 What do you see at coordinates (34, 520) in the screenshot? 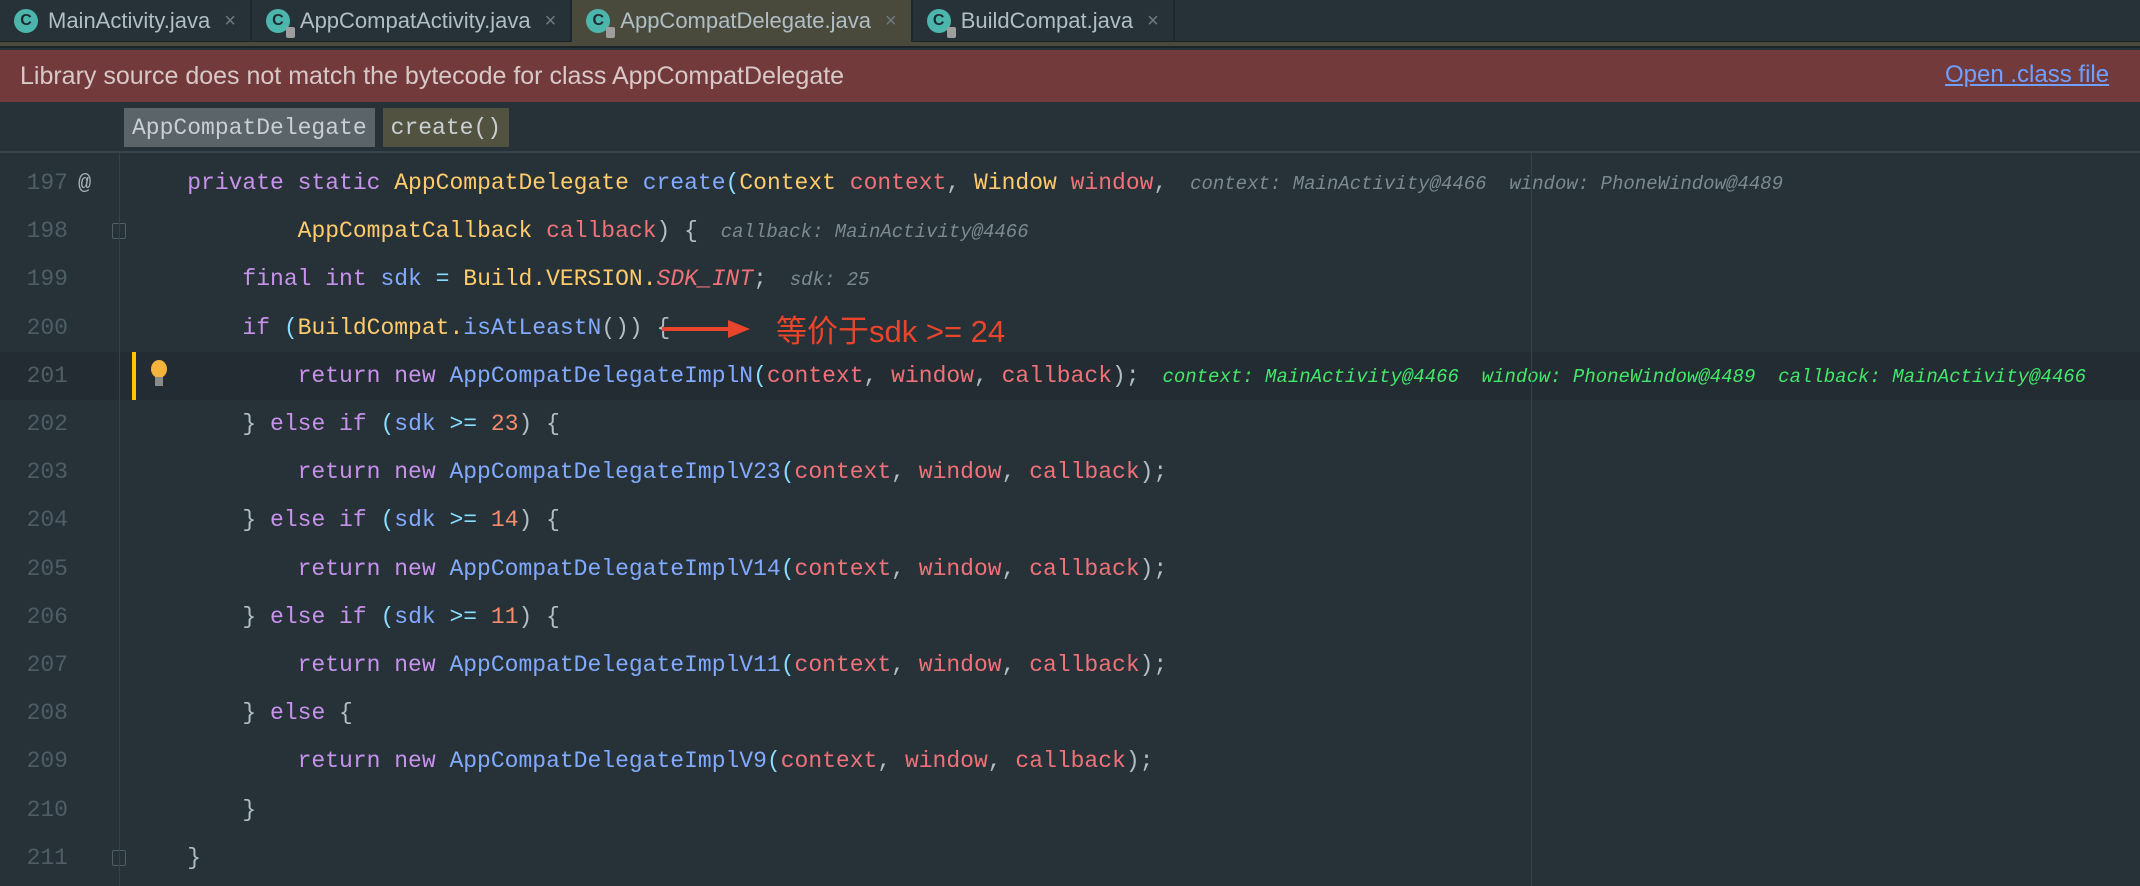
I see `line-number: 204` at bounding box center [34, 520].